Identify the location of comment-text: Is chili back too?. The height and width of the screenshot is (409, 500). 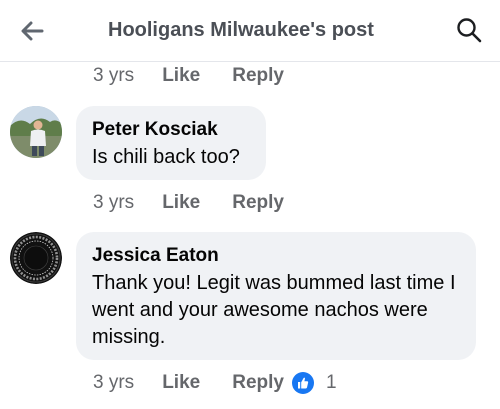
(166, 157).